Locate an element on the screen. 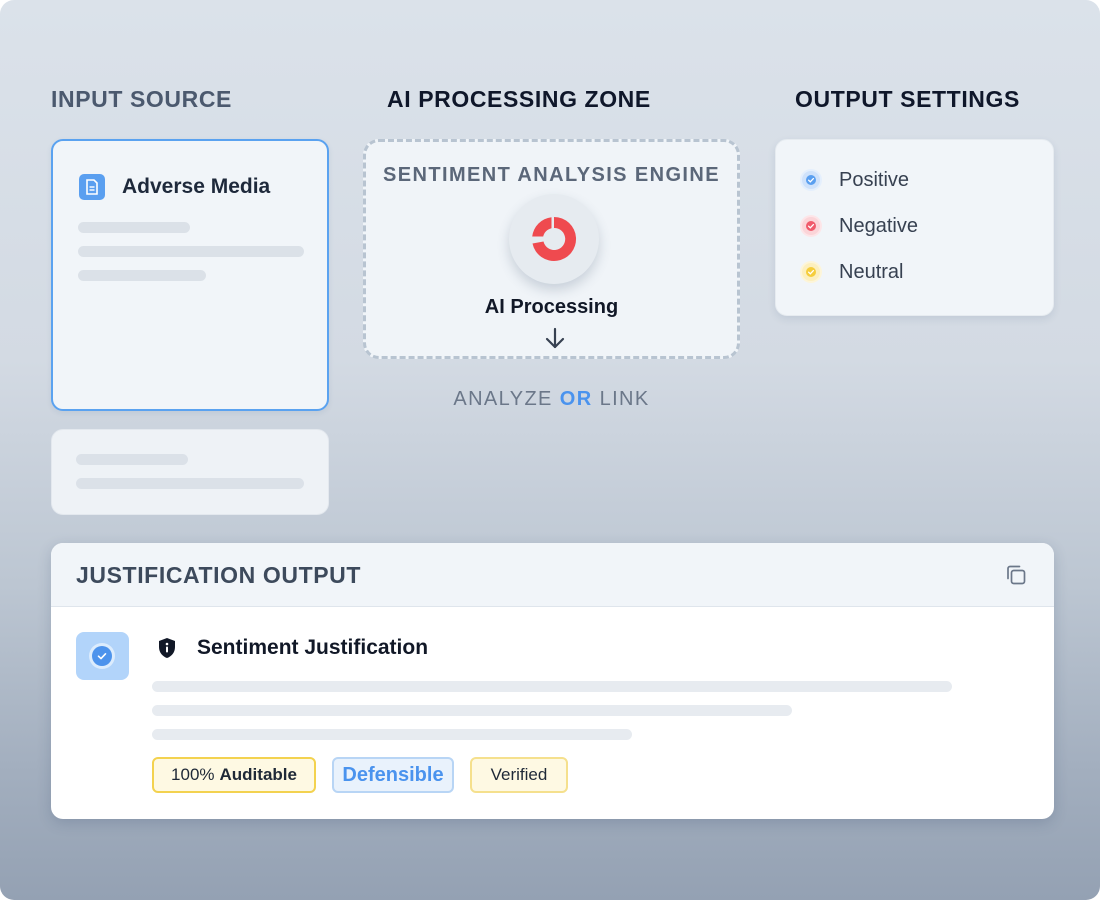 This screenshot has width=1100, height=900. negative-check-icon is located at coordinates (811, 226).